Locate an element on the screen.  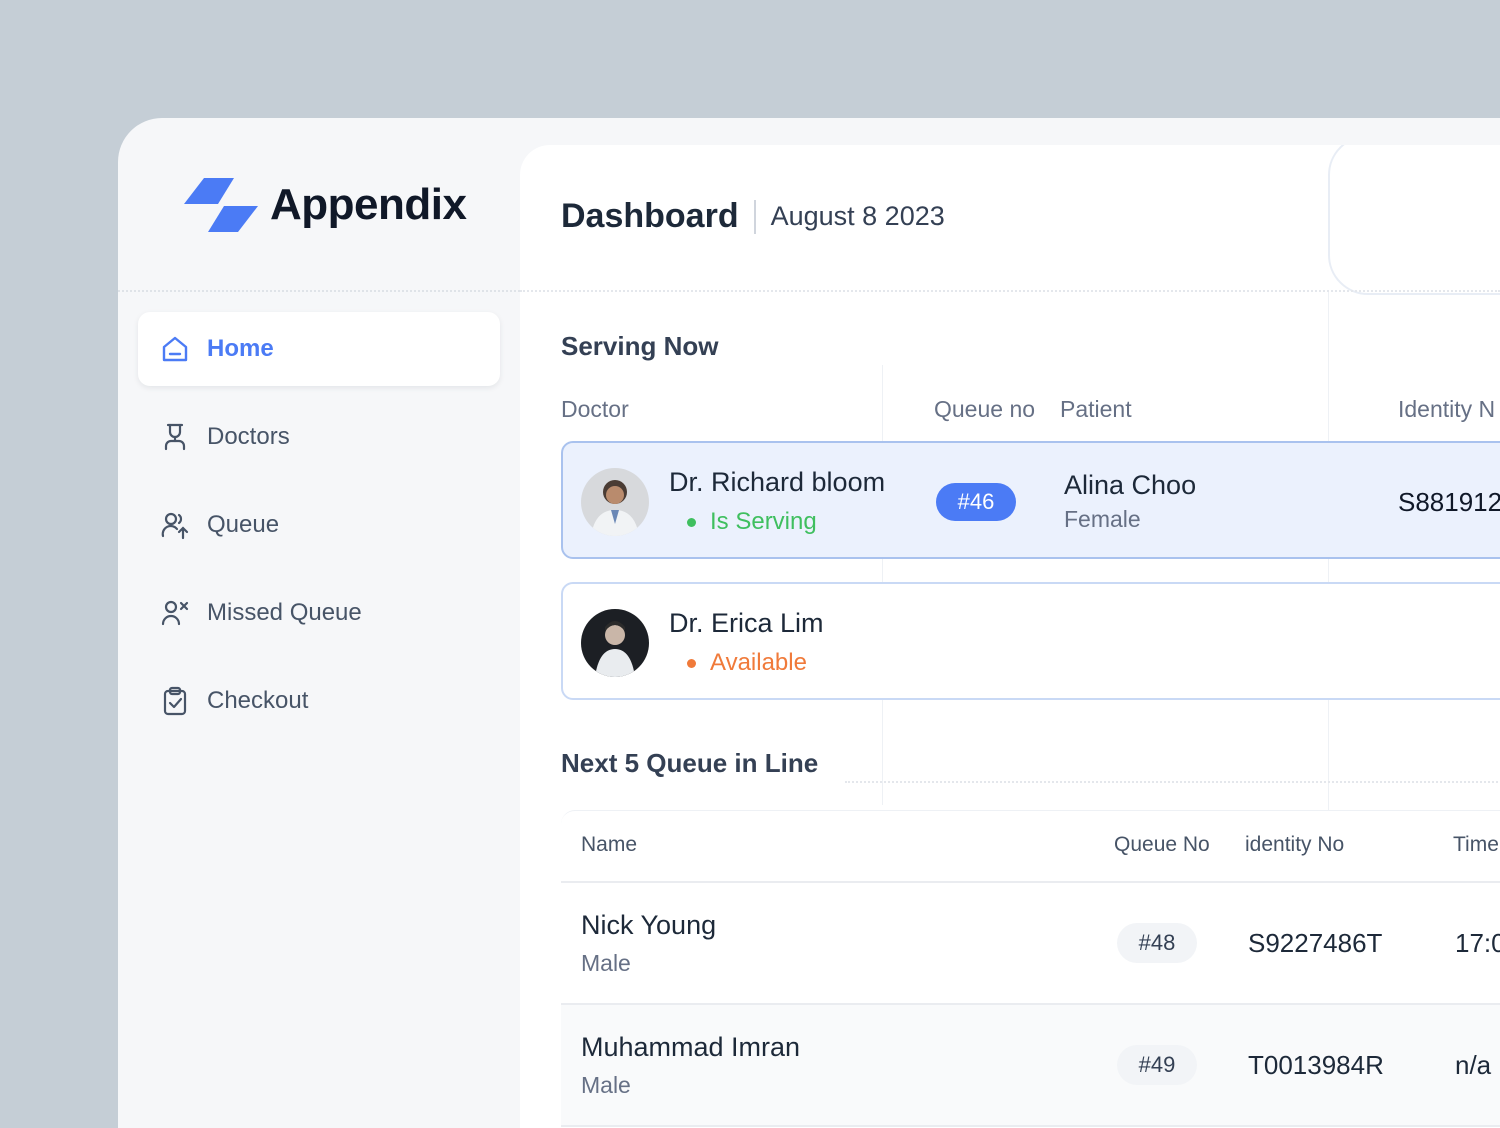
doctor-name: Dr. Erica Lim is located at coordinates (746, 623).